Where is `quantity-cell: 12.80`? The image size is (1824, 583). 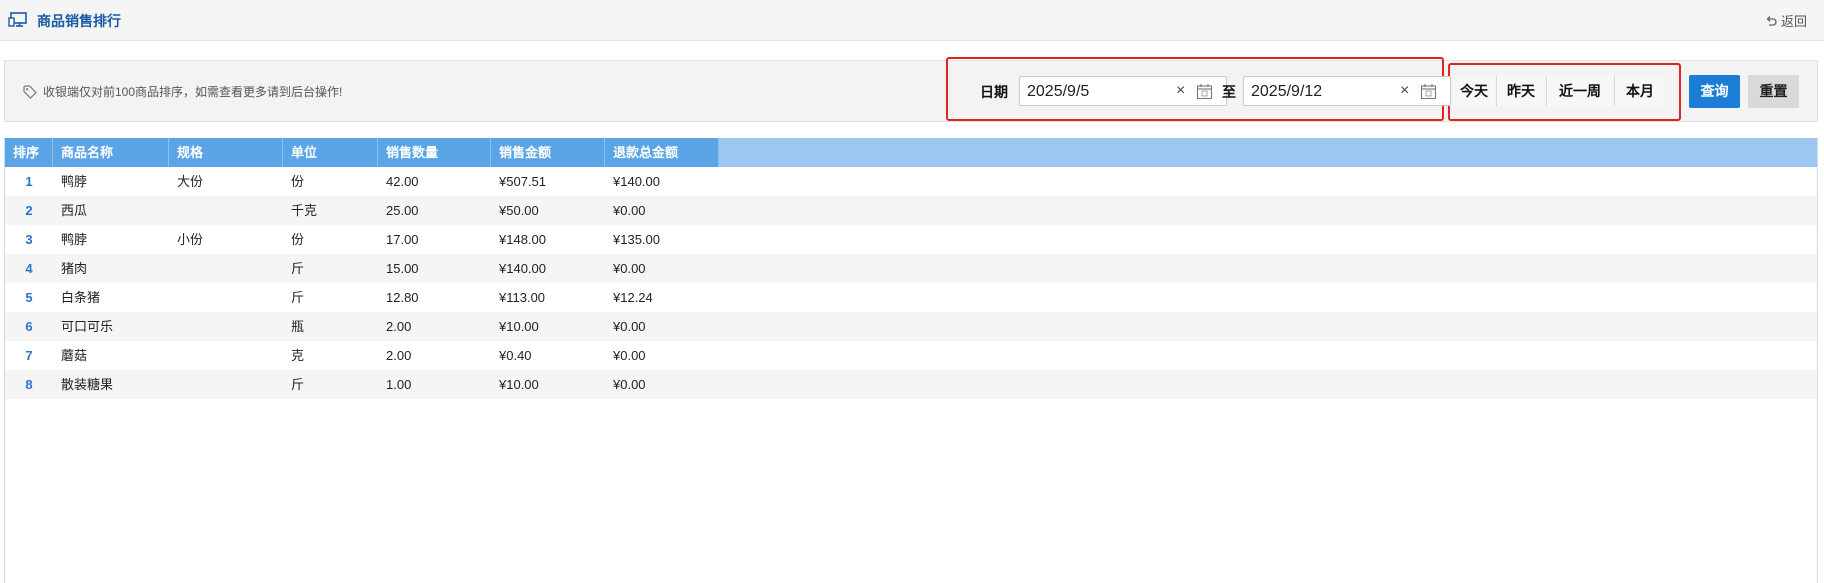
quantity-cell: 12.80 is located at coordinates (402, 297).